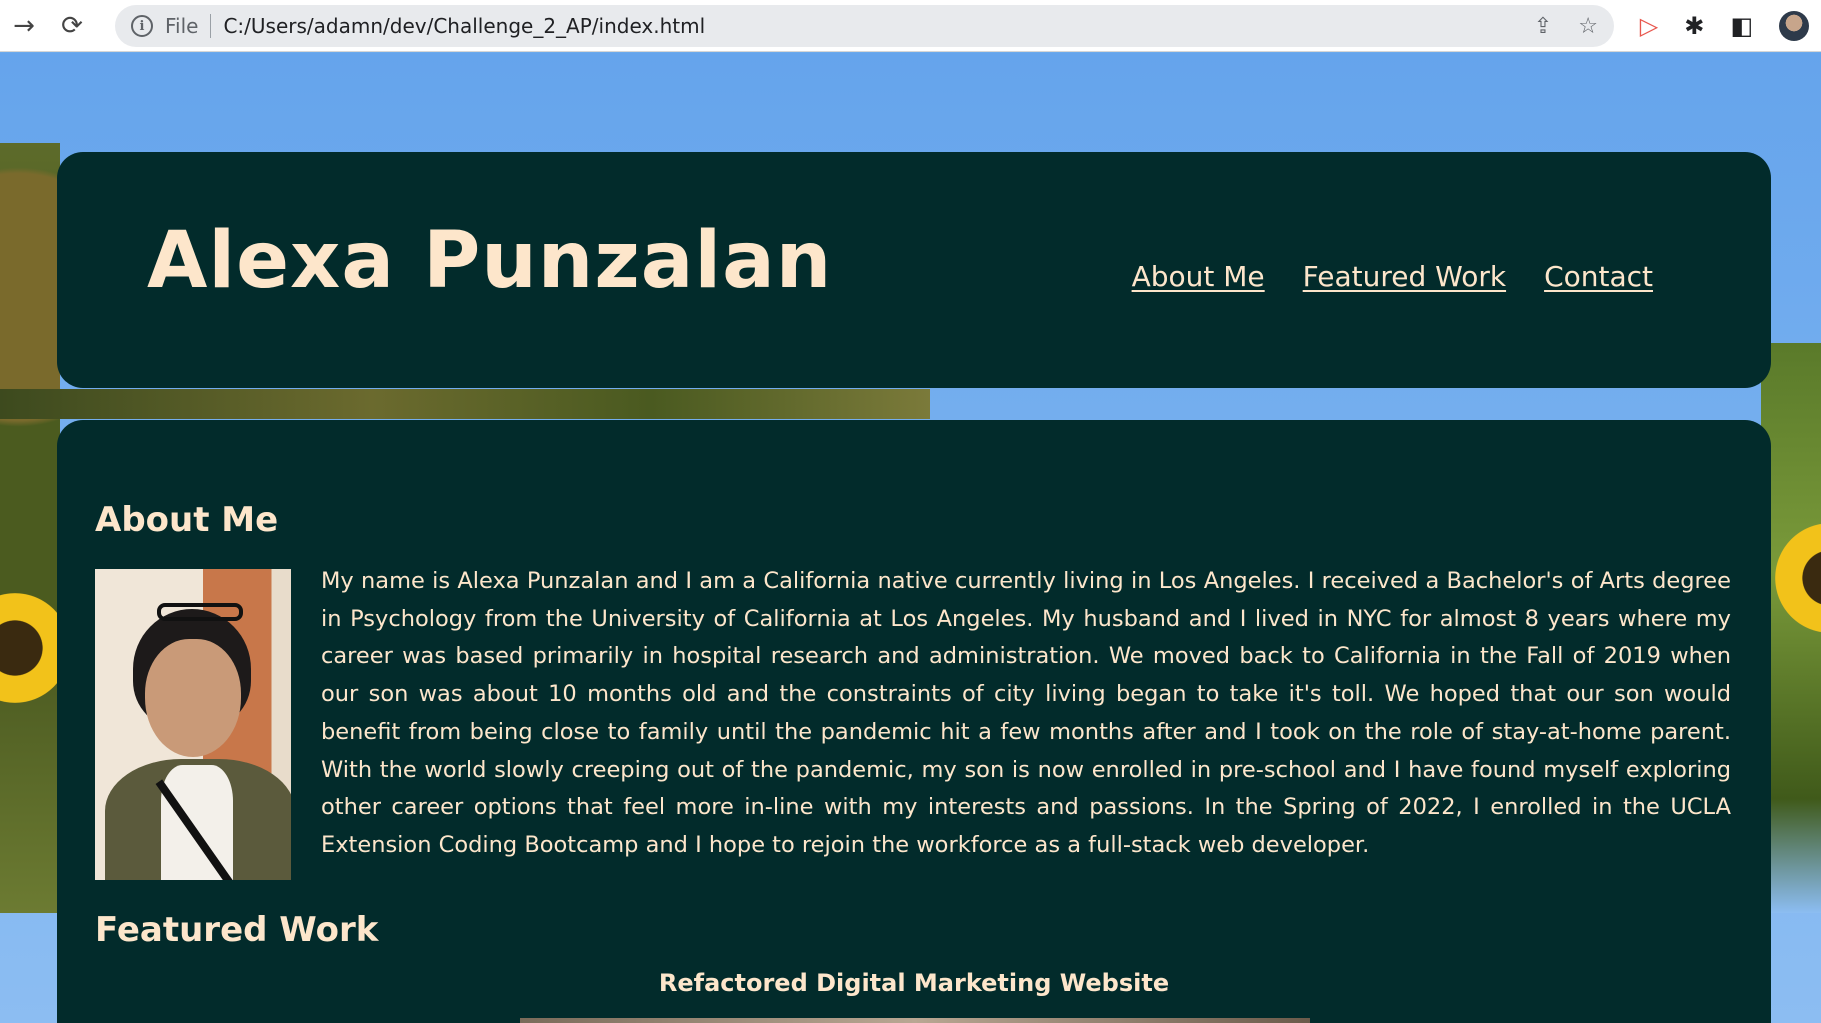 This screenshot has width=1821, height=1023. What do you see at coordinates (914, 983) in the screenshot?
I see `project-title: Refactored Digital Marketing Website` at bounding box center [914, 983].